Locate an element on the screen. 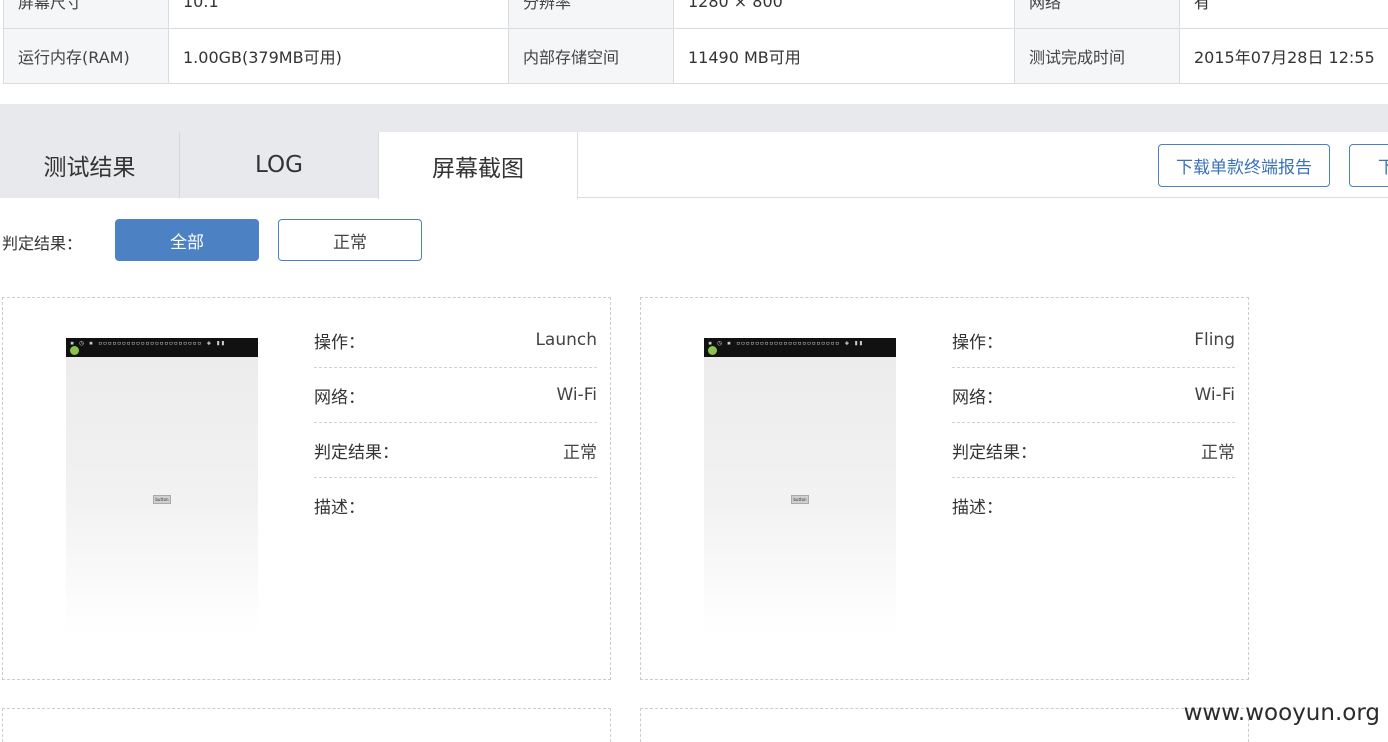 The image size is (1388, 742). info-value: Fling is located at coordinates (1214, 340).